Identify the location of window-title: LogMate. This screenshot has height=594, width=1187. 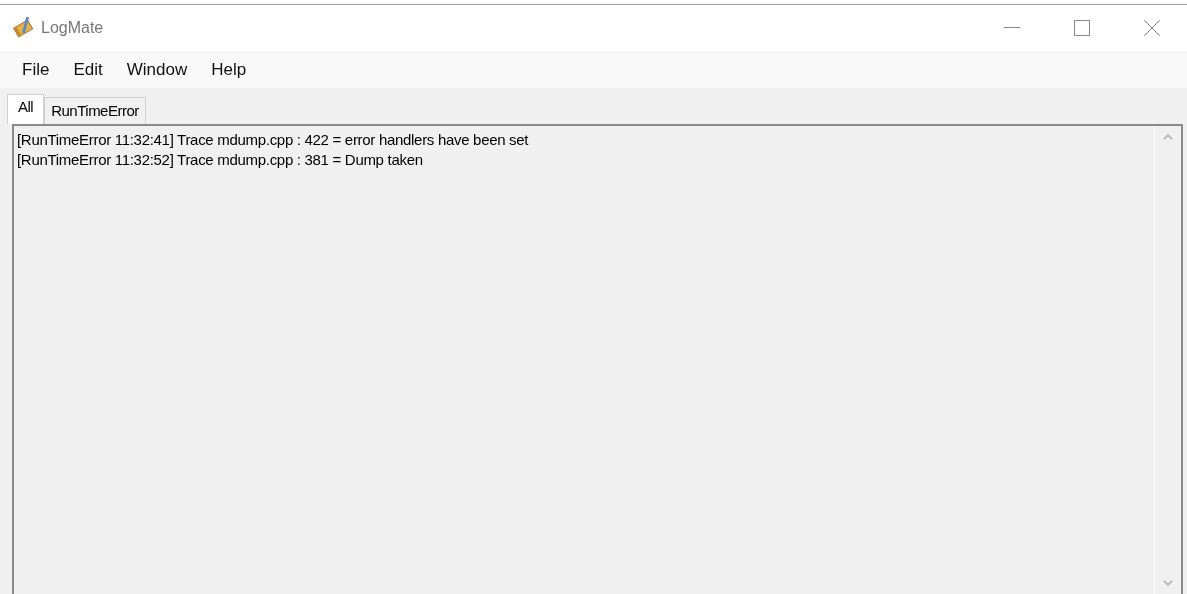
(72, 28).